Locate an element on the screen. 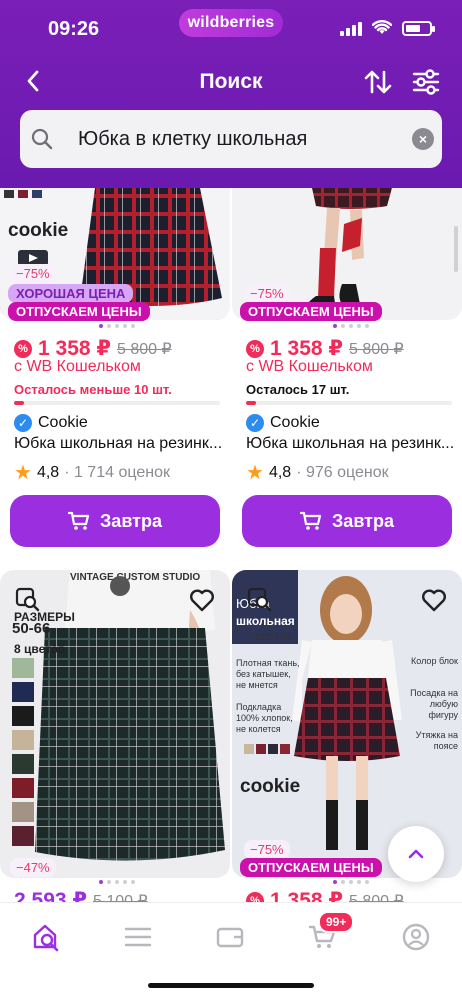 This screenshot has width=462, height=1000. sort-button is located at coordinates (378, 82).